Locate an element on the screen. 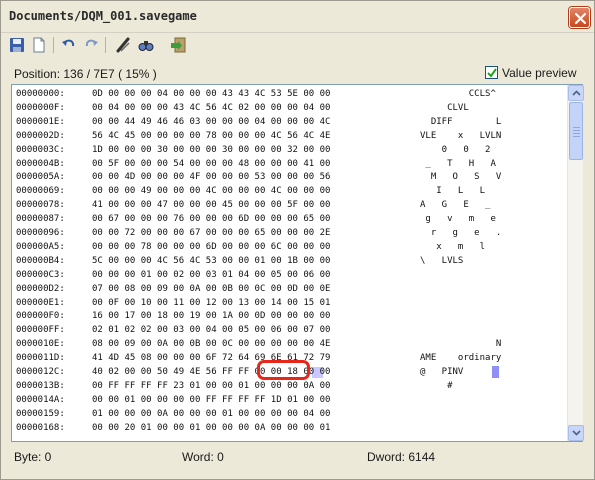 The height and width of the screenshot is (480, 595). hex-row-address: 0000001E: is located at coordinates (40, 121).